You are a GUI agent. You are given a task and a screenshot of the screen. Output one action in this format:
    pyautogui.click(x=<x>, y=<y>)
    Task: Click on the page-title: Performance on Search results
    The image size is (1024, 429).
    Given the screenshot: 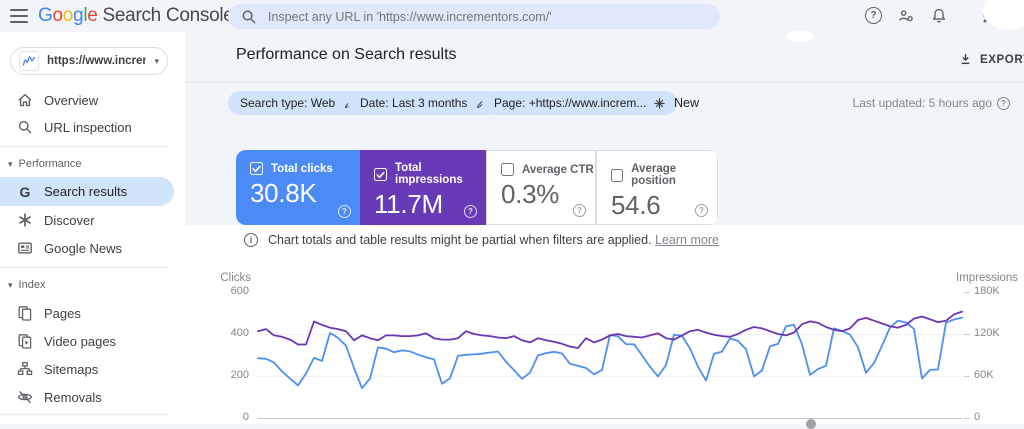 What is the action you would take?
    pyautogui.click(x=346, y=54)
    